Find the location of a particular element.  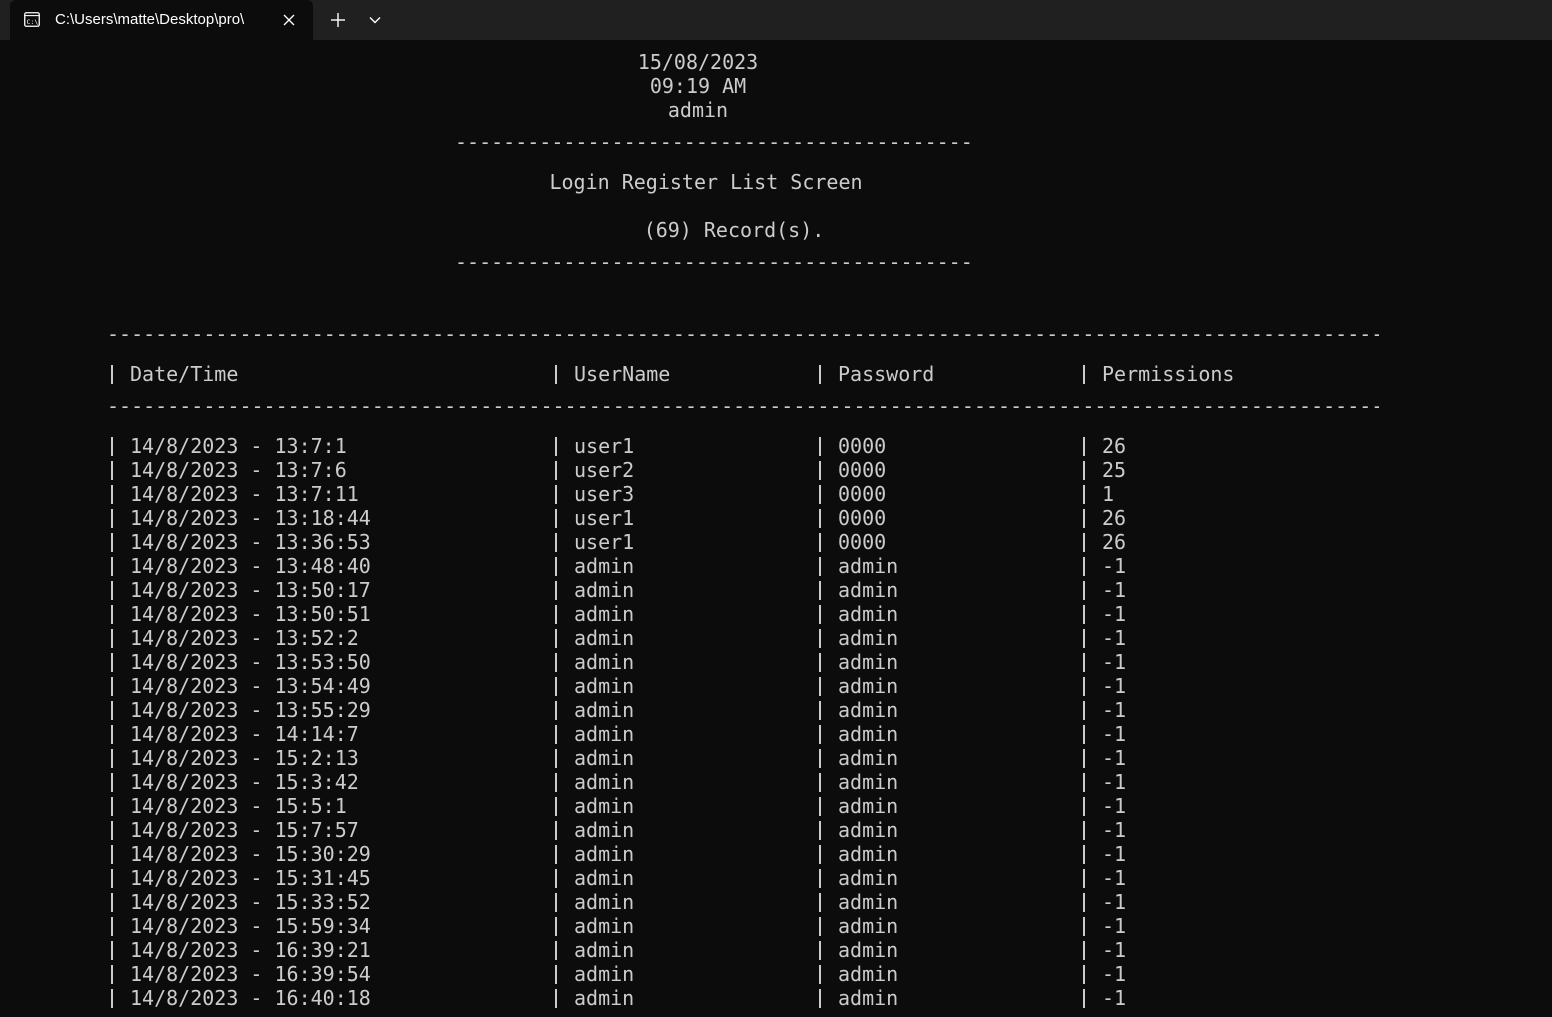

table-row: 14/8/2023 - 15:30:29 admin admin -1 is located at coordinates (700, 854).